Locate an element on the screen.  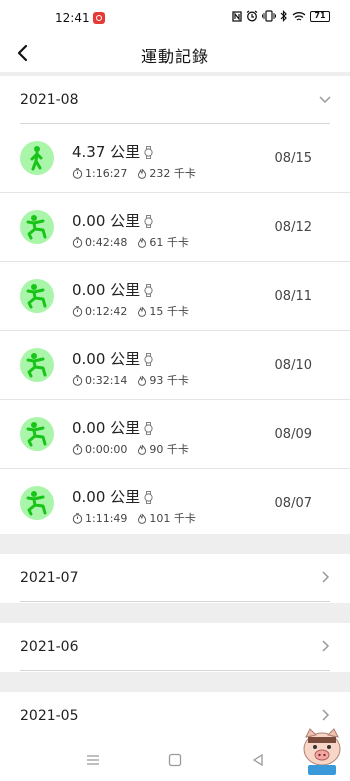
record-calories: 93 千卡 is located at coordinates (169, 380).